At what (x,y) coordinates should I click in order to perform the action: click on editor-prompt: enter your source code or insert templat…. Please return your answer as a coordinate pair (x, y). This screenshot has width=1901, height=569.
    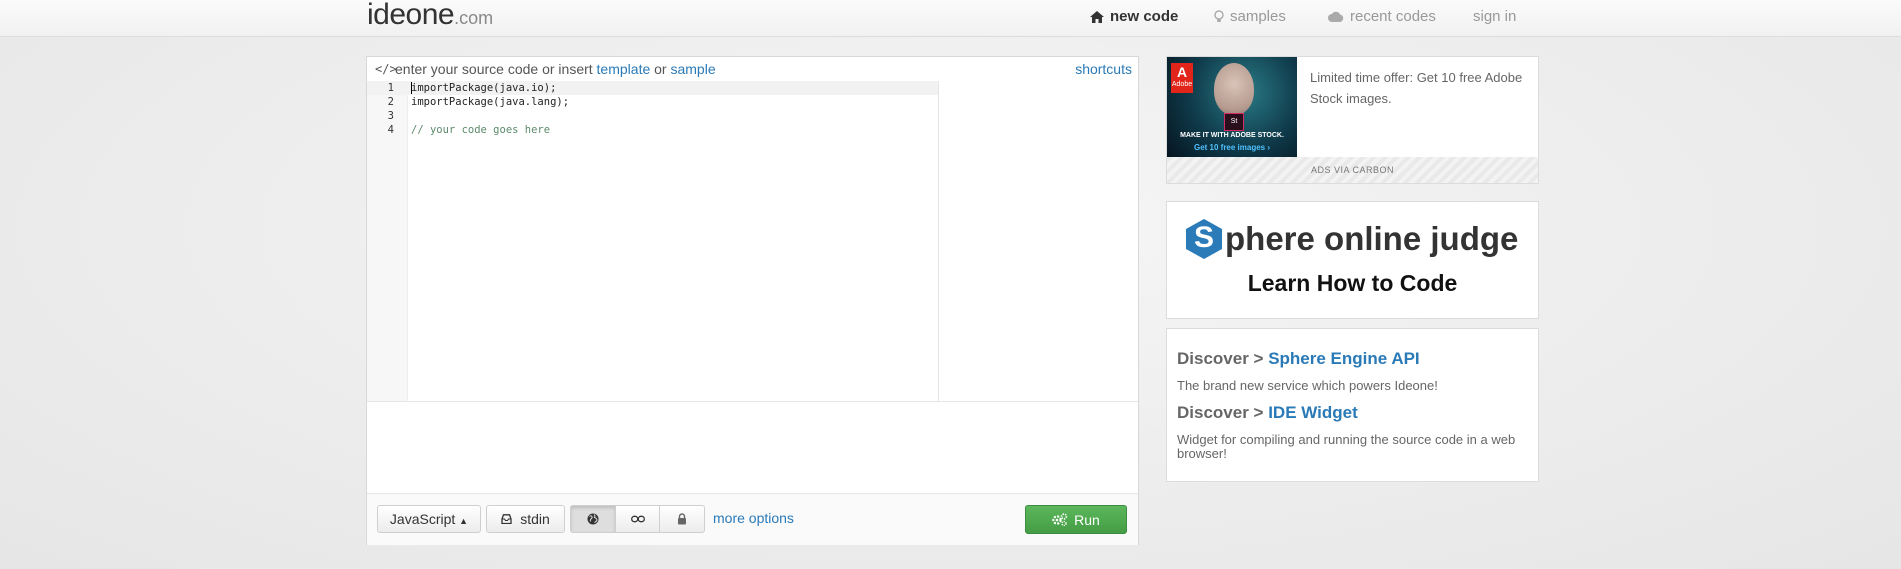
    Looking at the image, I should click on (555, 69).